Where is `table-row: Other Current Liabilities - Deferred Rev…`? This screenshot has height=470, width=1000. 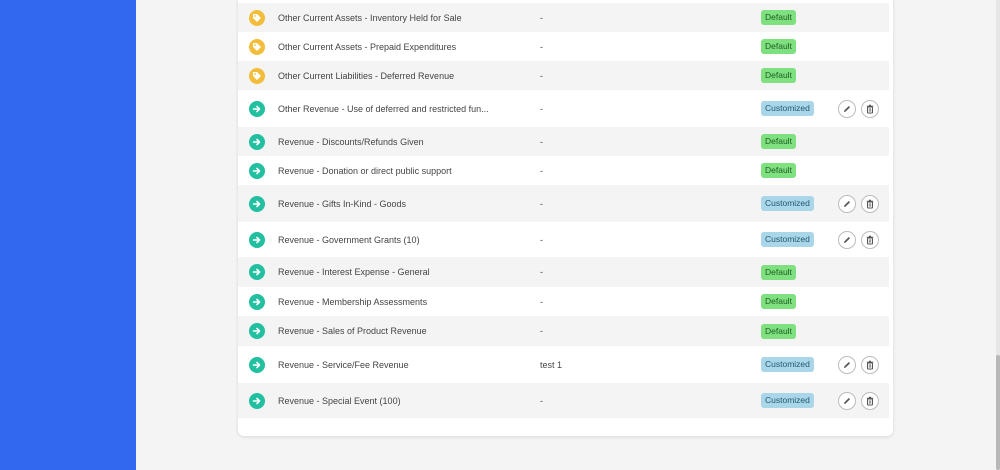 table-row: Other Current Liabilities - Deferred Rev… is located at coordinates (563, 75).